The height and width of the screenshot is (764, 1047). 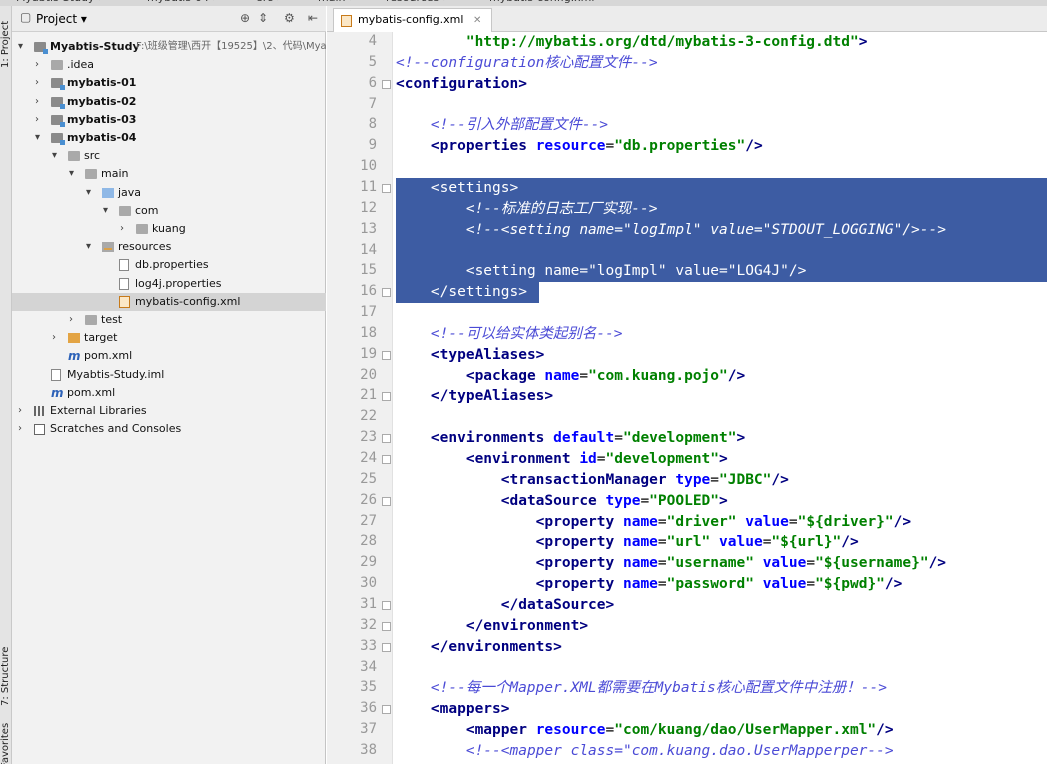 I want to click on tree-item: ▾ resources, so click(x=169, y=247).